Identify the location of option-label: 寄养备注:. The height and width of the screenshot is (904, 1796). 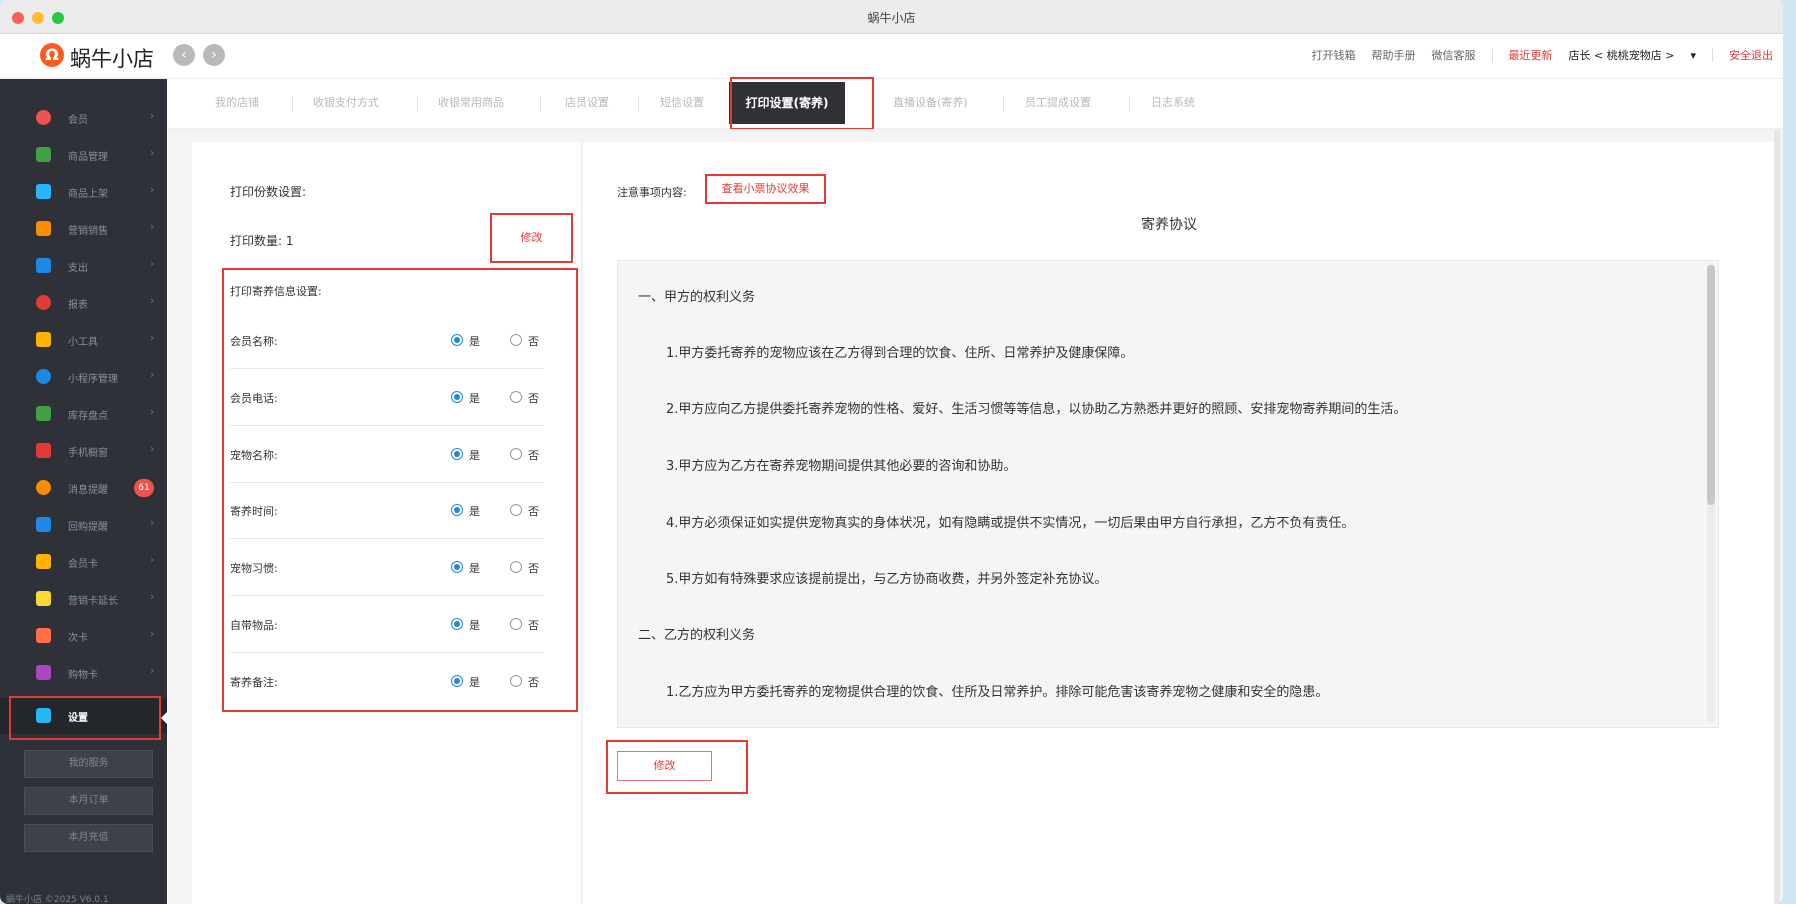
(254, 682).